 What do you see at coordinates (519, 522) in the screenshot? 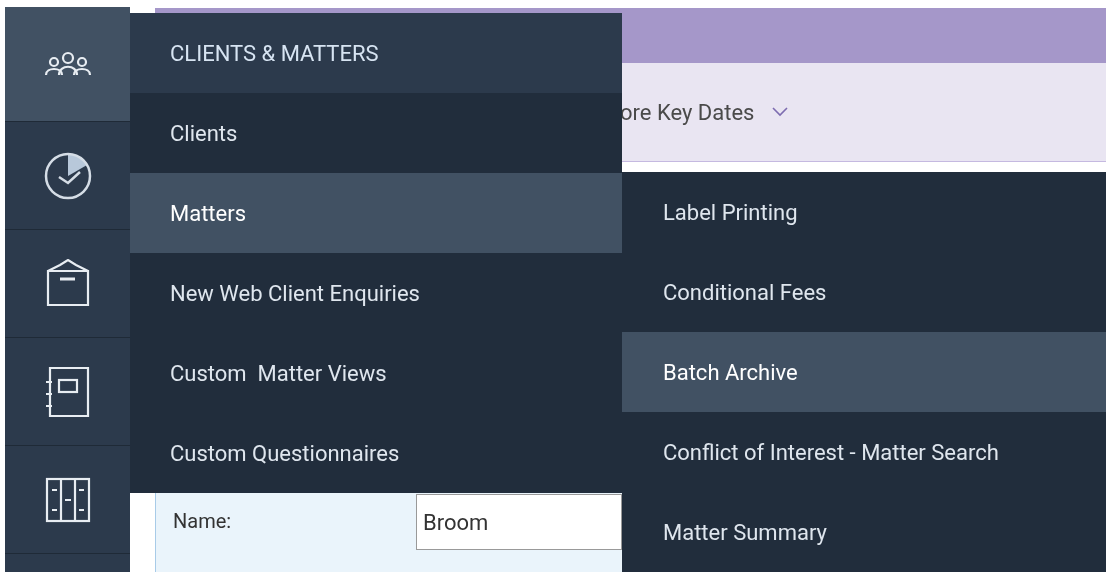
I see `name-field: Broom` at bounding box center [519, 522].